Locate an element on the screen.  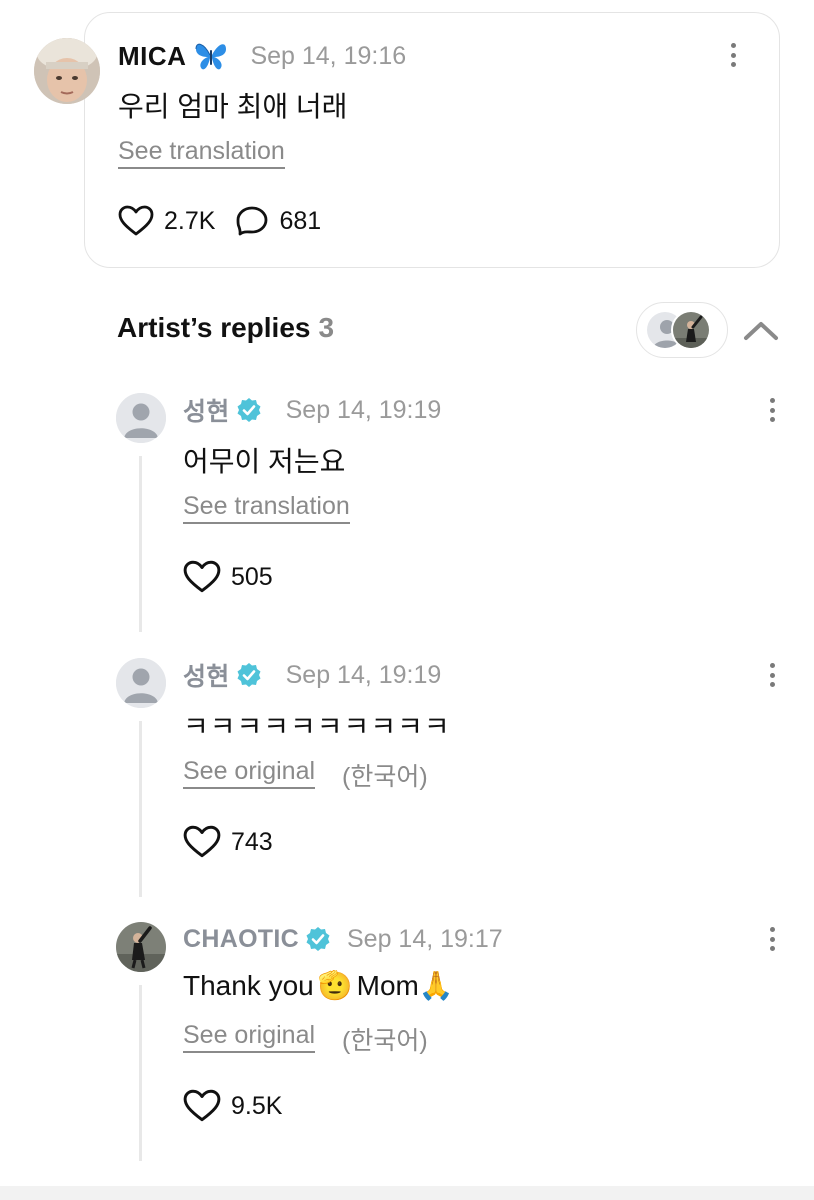
post-see-translation-link: See translation is located at coordinates (201, 153).